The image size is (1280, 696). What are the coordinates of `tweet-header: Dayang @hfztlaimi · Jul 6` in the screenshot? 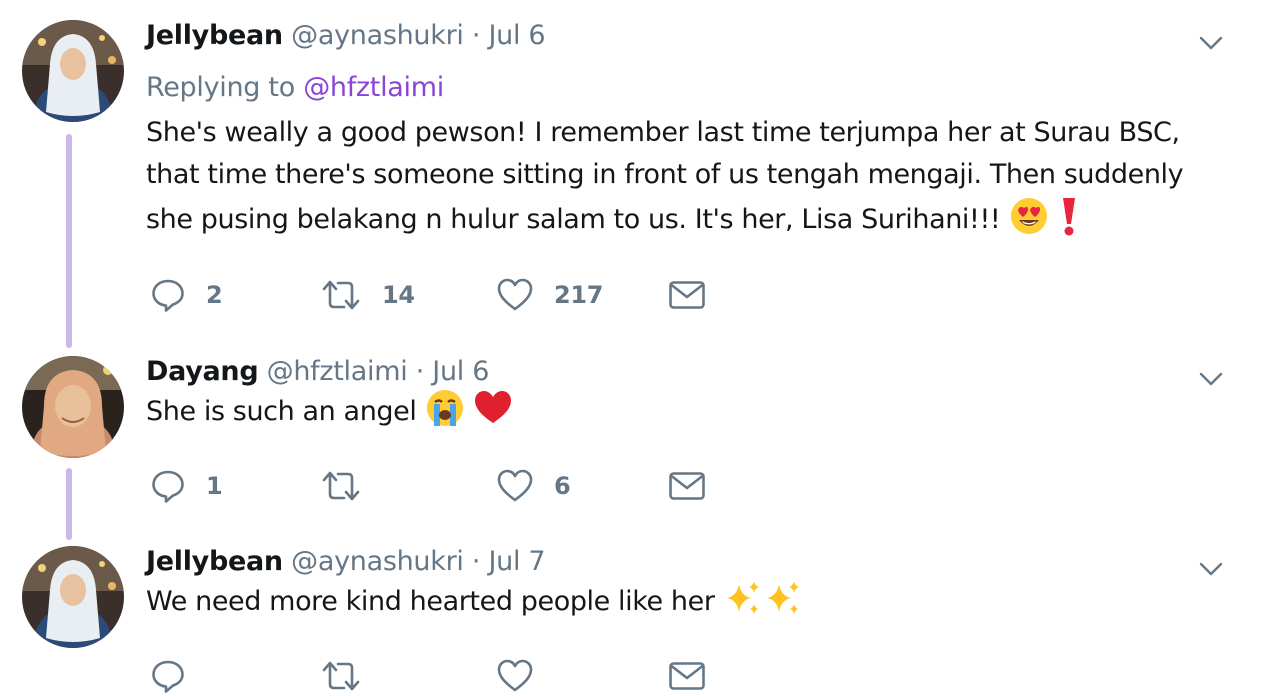 It's located at (693, 372).